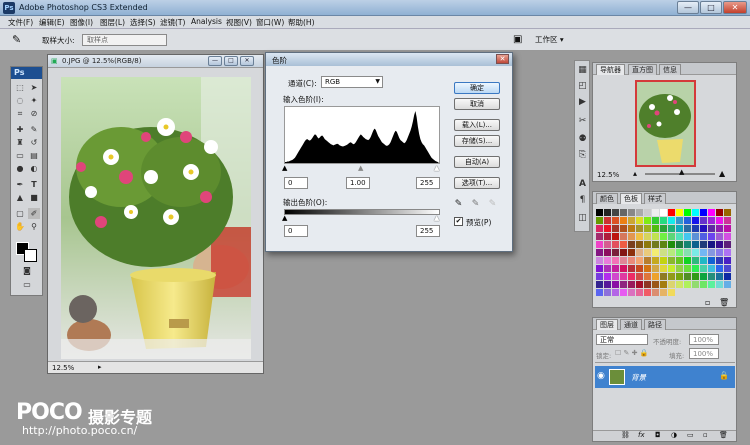 The height and width of the screenshot is (445, 750). Describe the element at coordinates (284, 168) in the screenshot. I see `black-point-slider: ▲` at that location.